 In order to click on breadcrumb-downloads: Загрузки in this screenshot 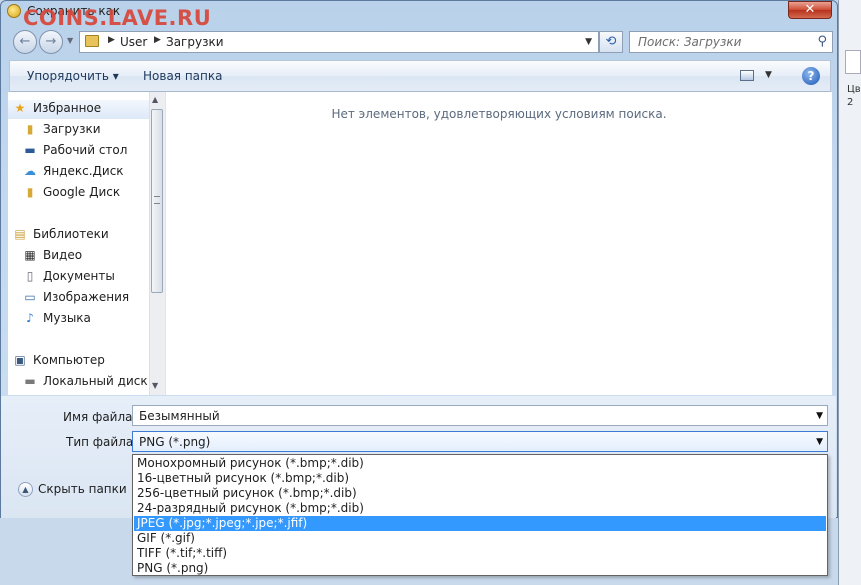, I will do `click(195, 42)`.